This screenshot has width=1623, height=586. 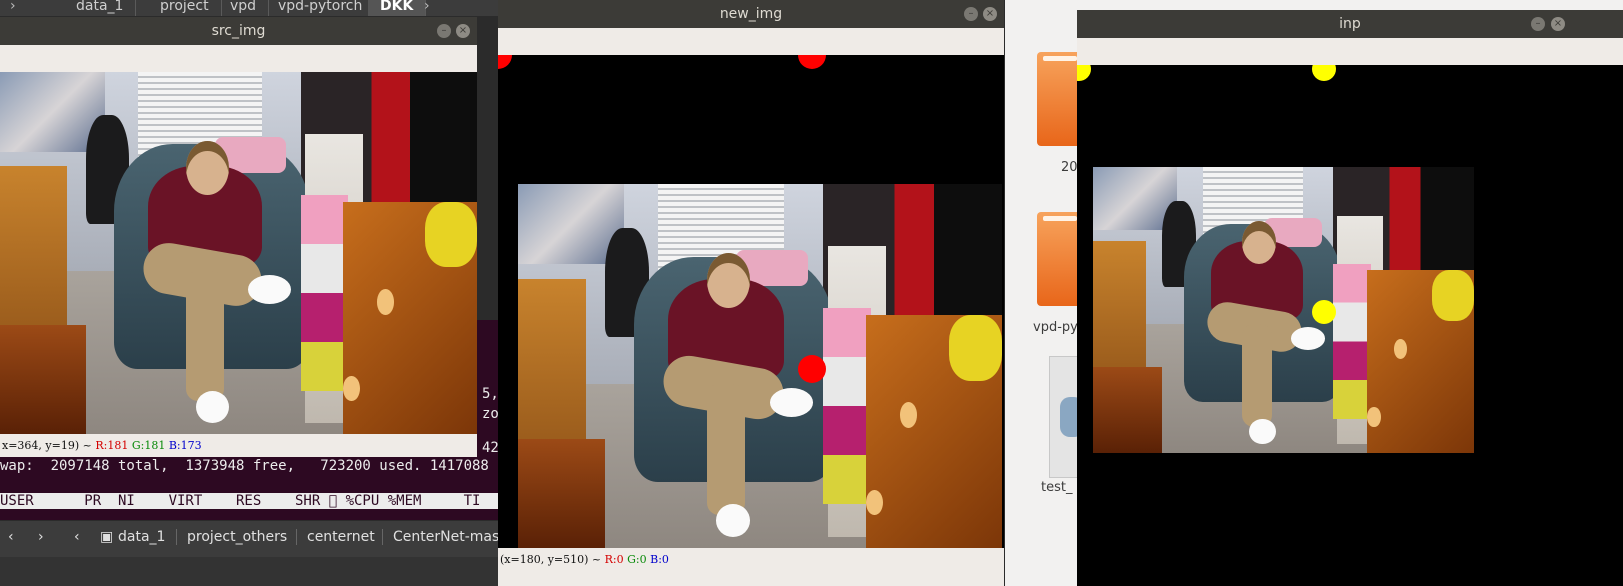 I want to click on window-title: src_img, so click(x=238, y=31).